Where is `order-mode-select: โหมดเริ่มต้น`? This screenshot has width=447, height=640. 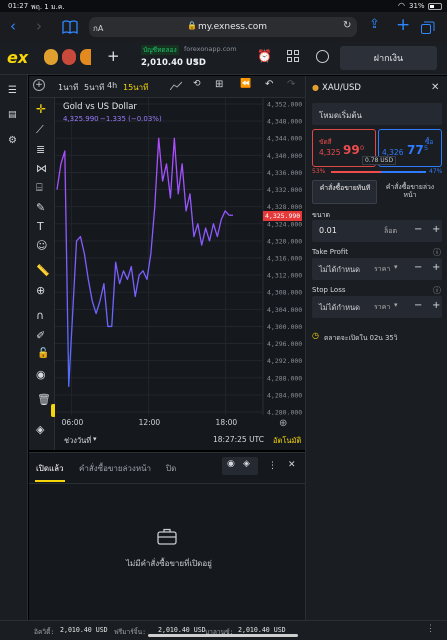
order-mode-select: โหมดเริ่มต้น is located at coordinates (377, 114).